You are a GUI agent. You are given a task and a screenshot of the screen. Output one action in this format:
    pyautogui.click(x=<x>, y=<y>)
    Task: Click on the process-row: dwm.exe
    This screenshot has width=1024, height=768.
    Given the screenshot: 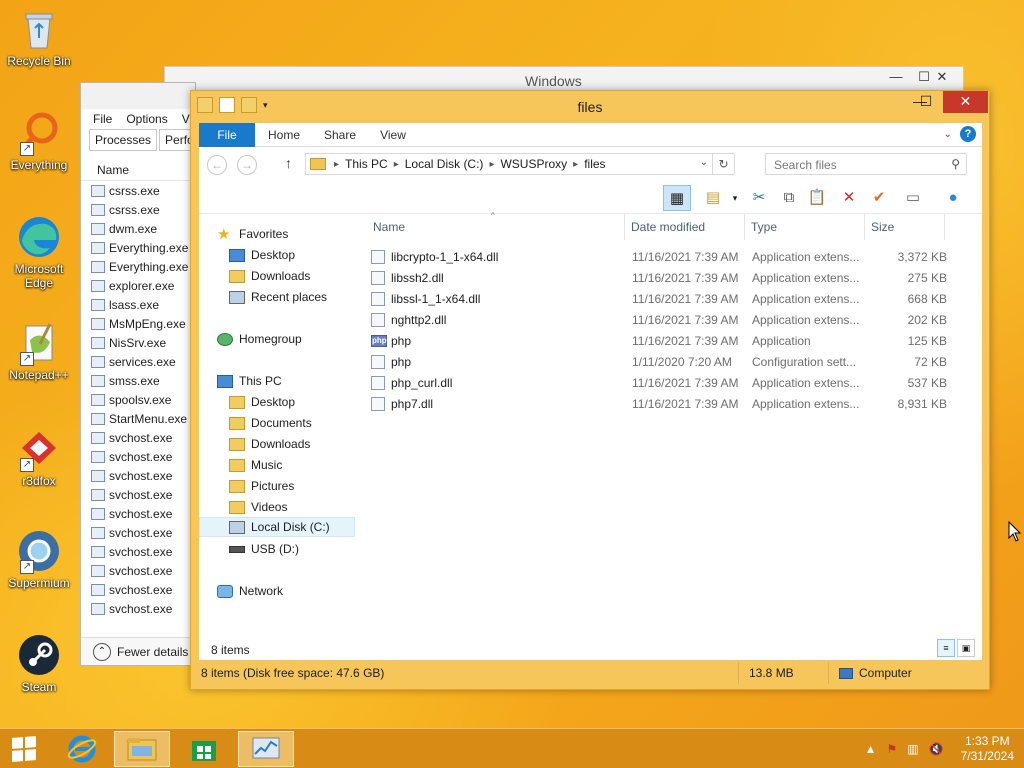 What is the action you would take?
    pyautogui.click(x=138, y=228)
    